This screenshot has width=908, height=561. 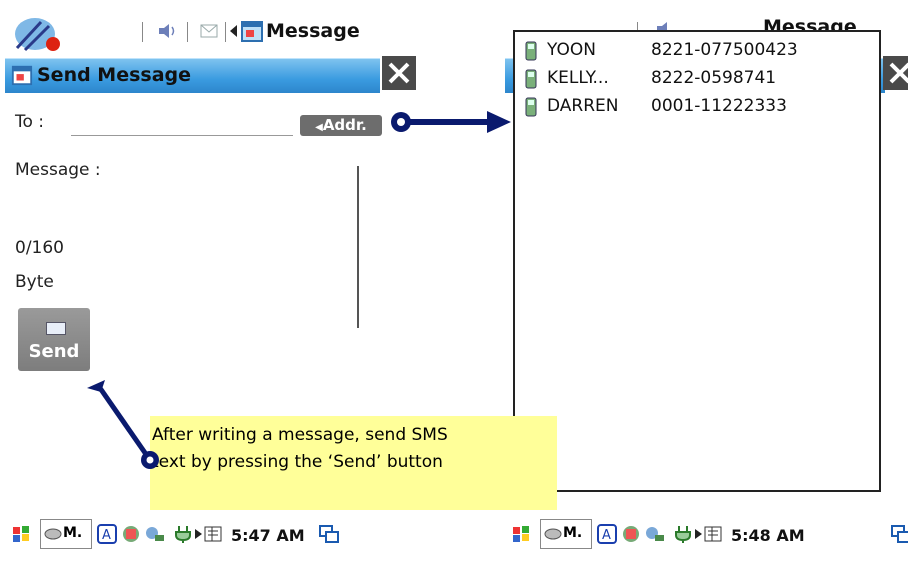 I want to click on status-bar: Message, so click(x=212, y=30).